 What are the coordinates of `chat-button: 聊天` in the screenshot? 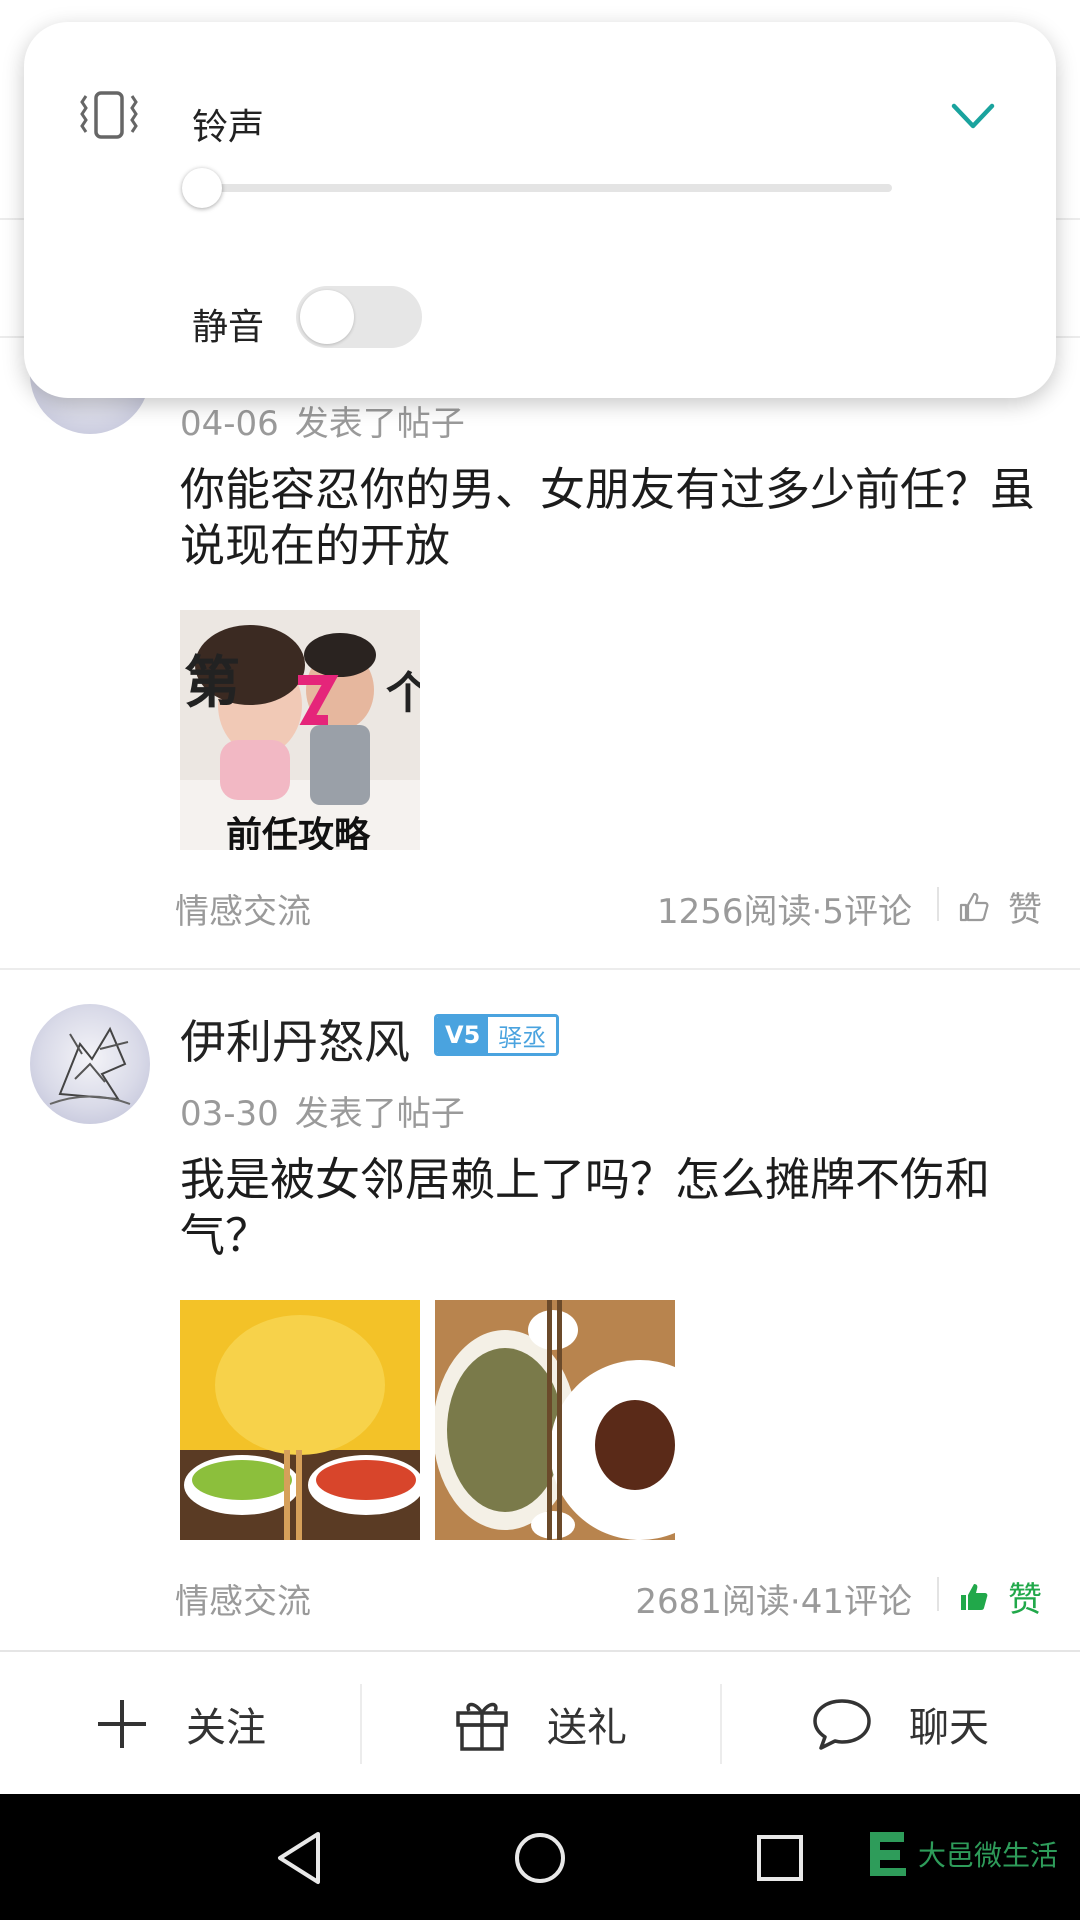 It's located at (900, 1724).